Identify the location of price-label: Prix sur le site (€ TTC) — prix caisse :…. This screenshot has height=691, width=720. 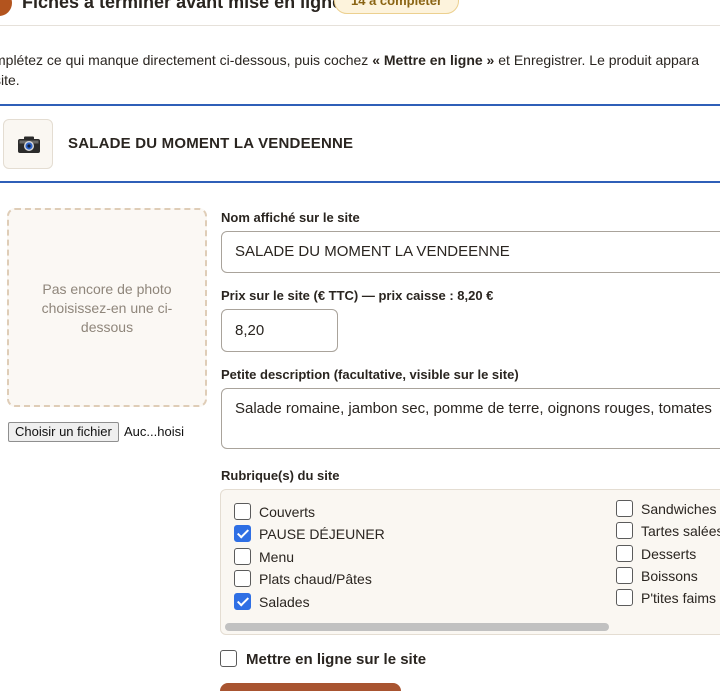
(357, 295).